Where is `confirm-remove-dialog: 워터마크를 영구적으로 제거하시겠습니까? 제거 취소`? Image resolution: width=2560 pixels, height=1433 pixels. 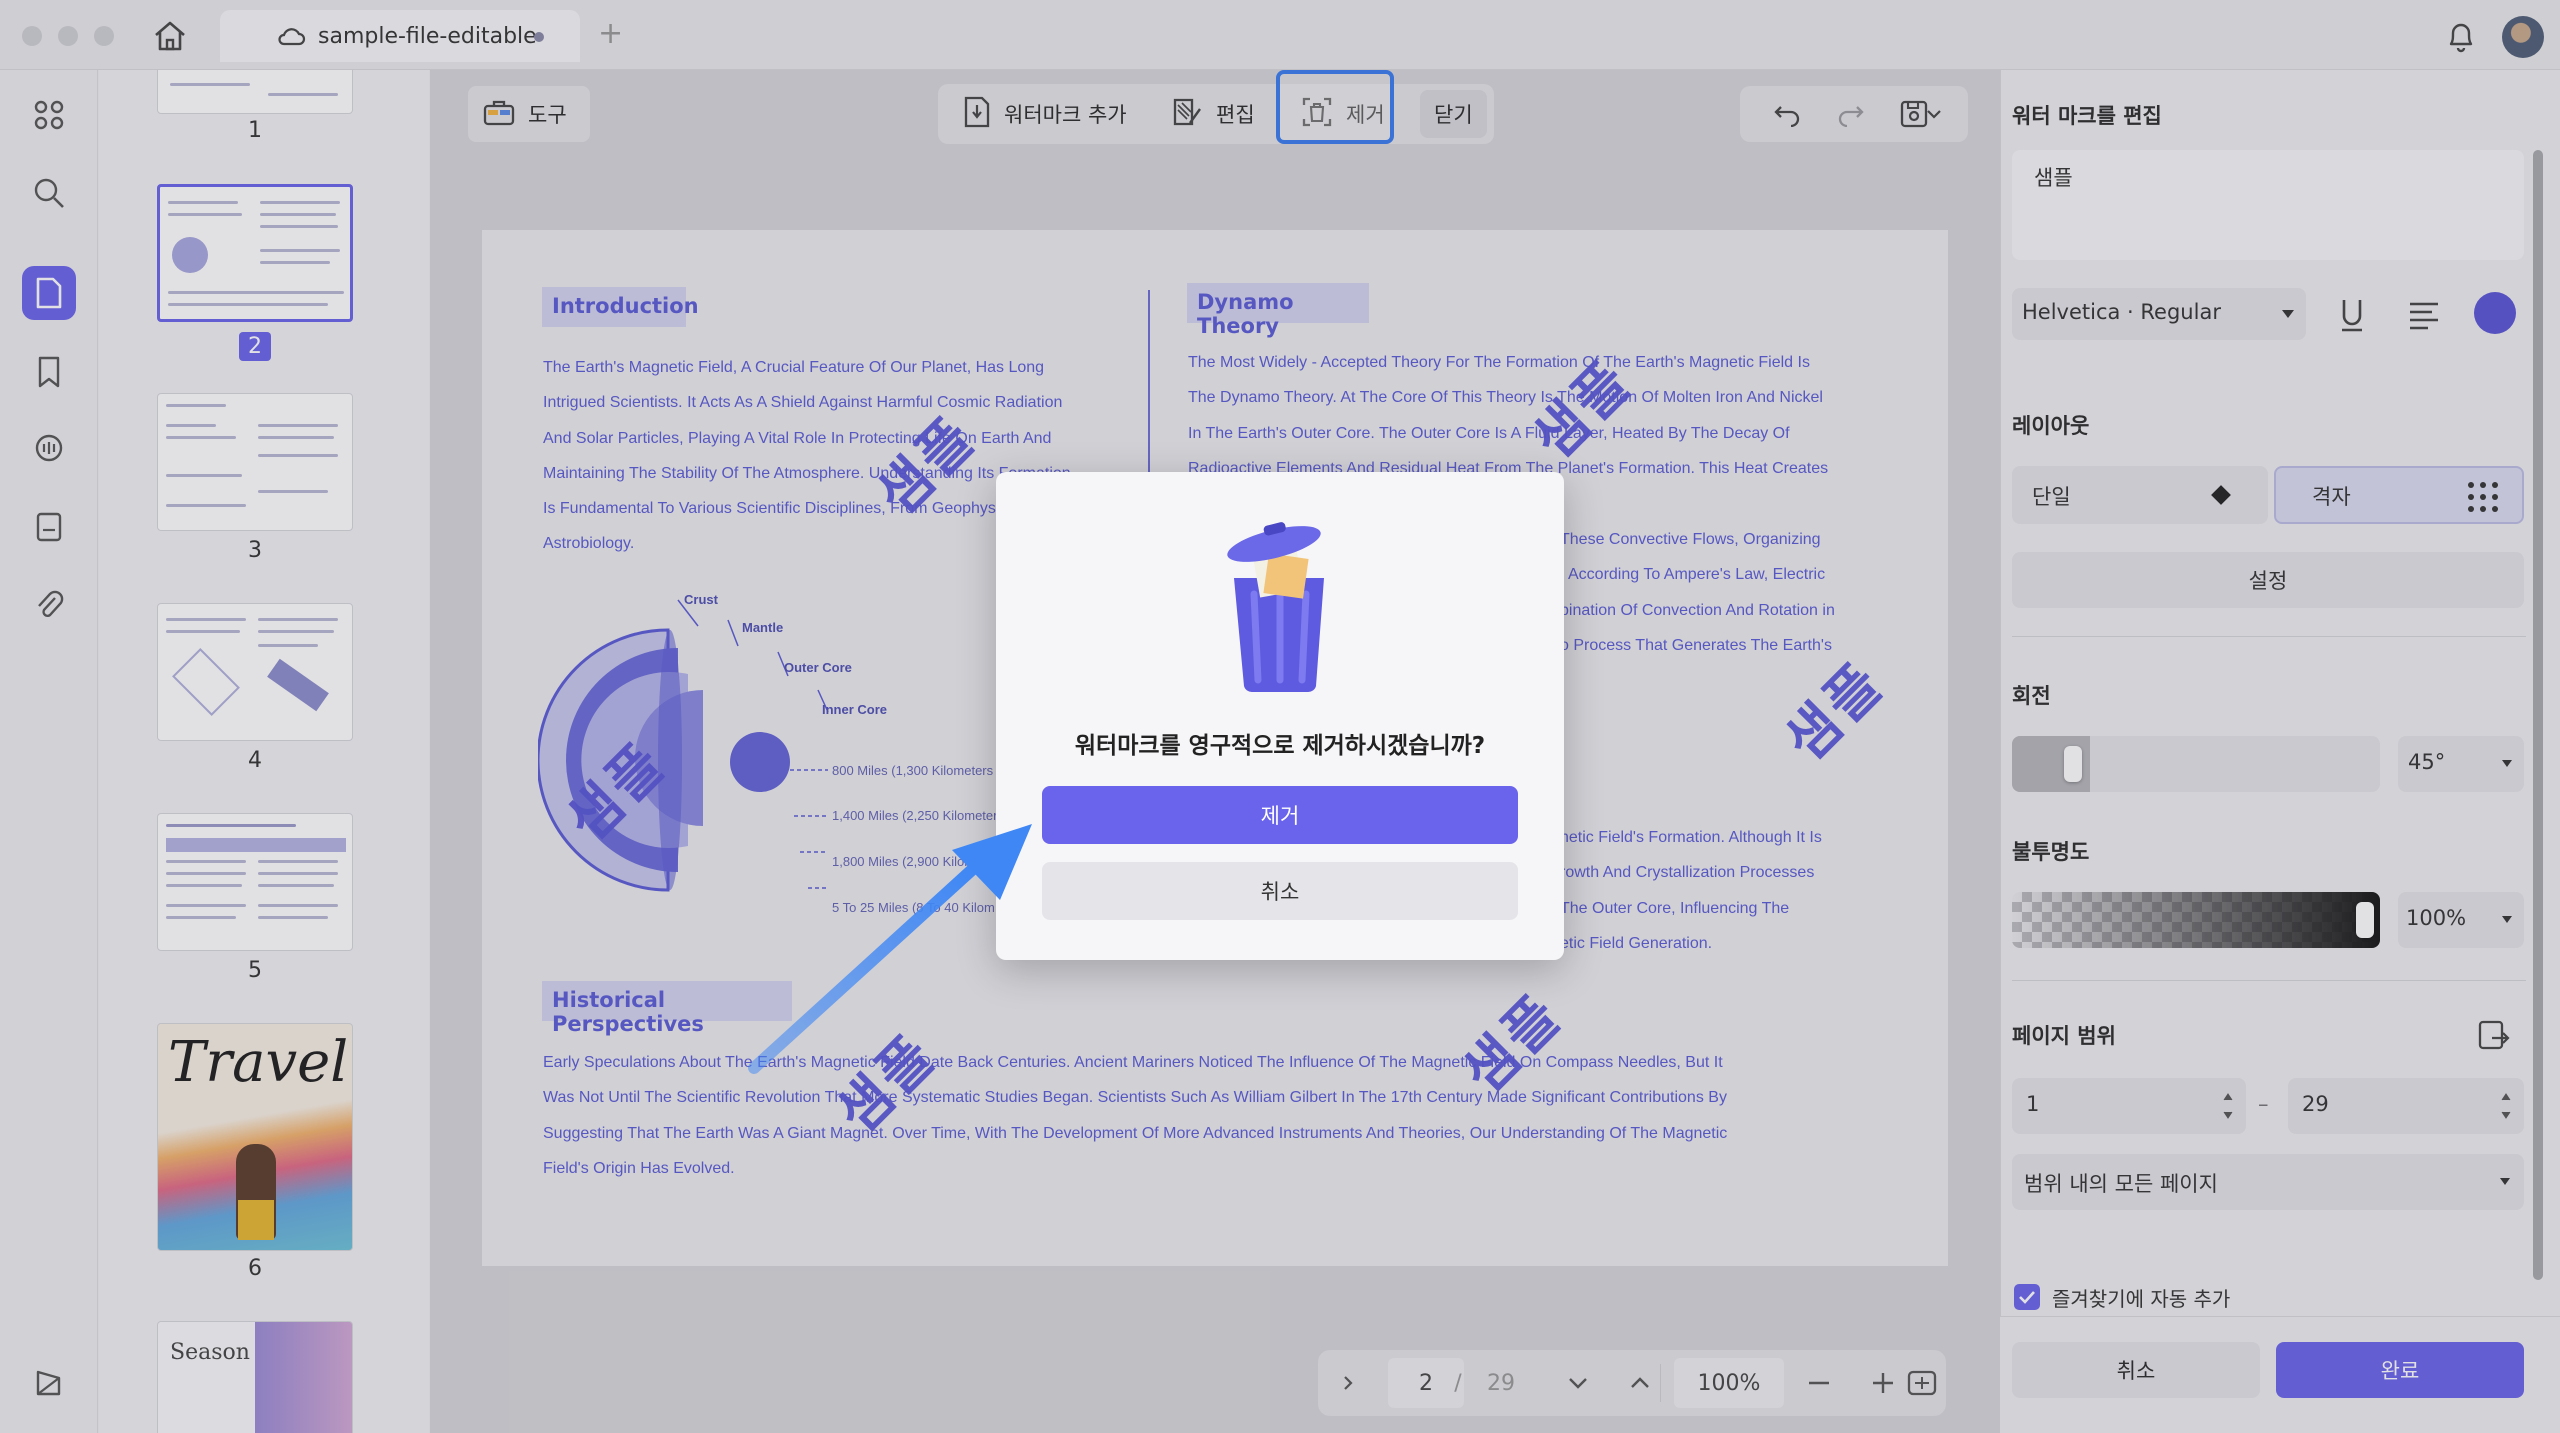
confirm-remove-dialog: 워터마크를 영구적으로 제거하시겠습니까? 제거 취소 is located at coordinates (1280, 716).